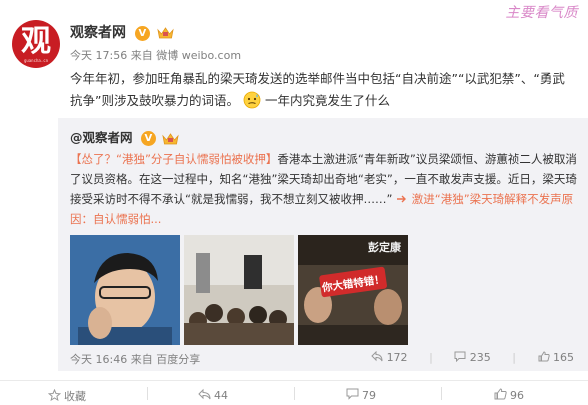 The image size is (588, 405). Describe the element at coordinates (36, 60) in the screenshot. I see `avatar-url: guancha.cn` at that location.